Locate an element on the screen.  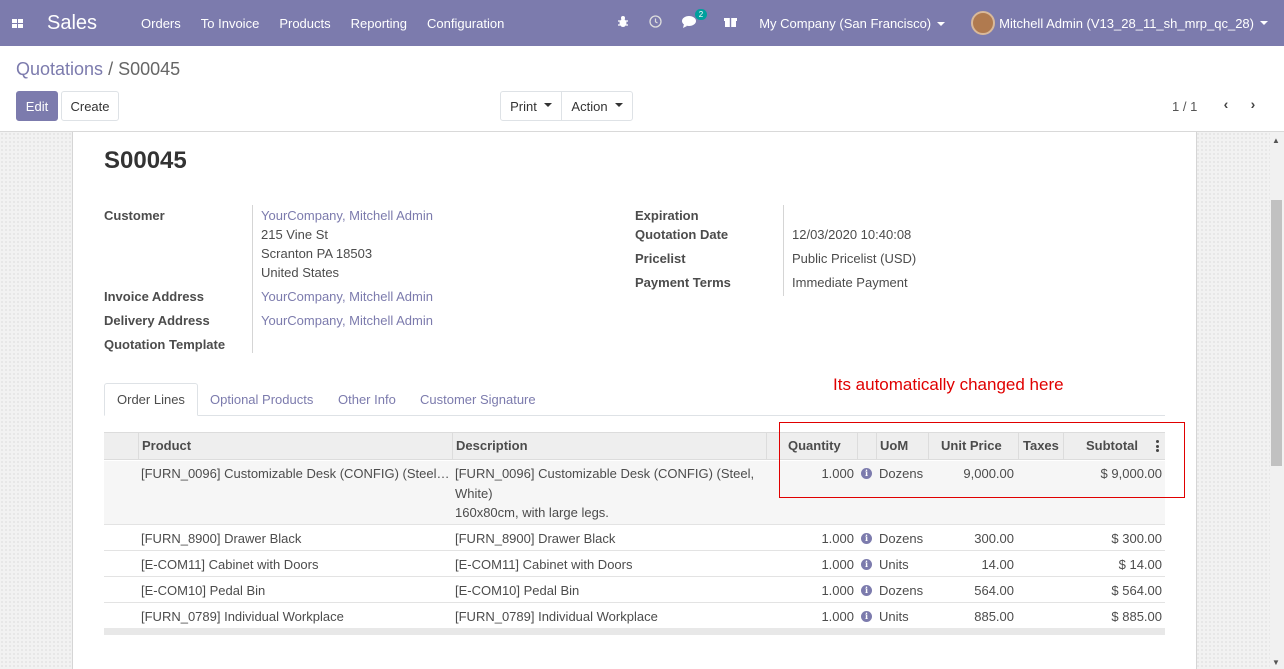
apps-menu-icon is located at coordinates (17, 23).